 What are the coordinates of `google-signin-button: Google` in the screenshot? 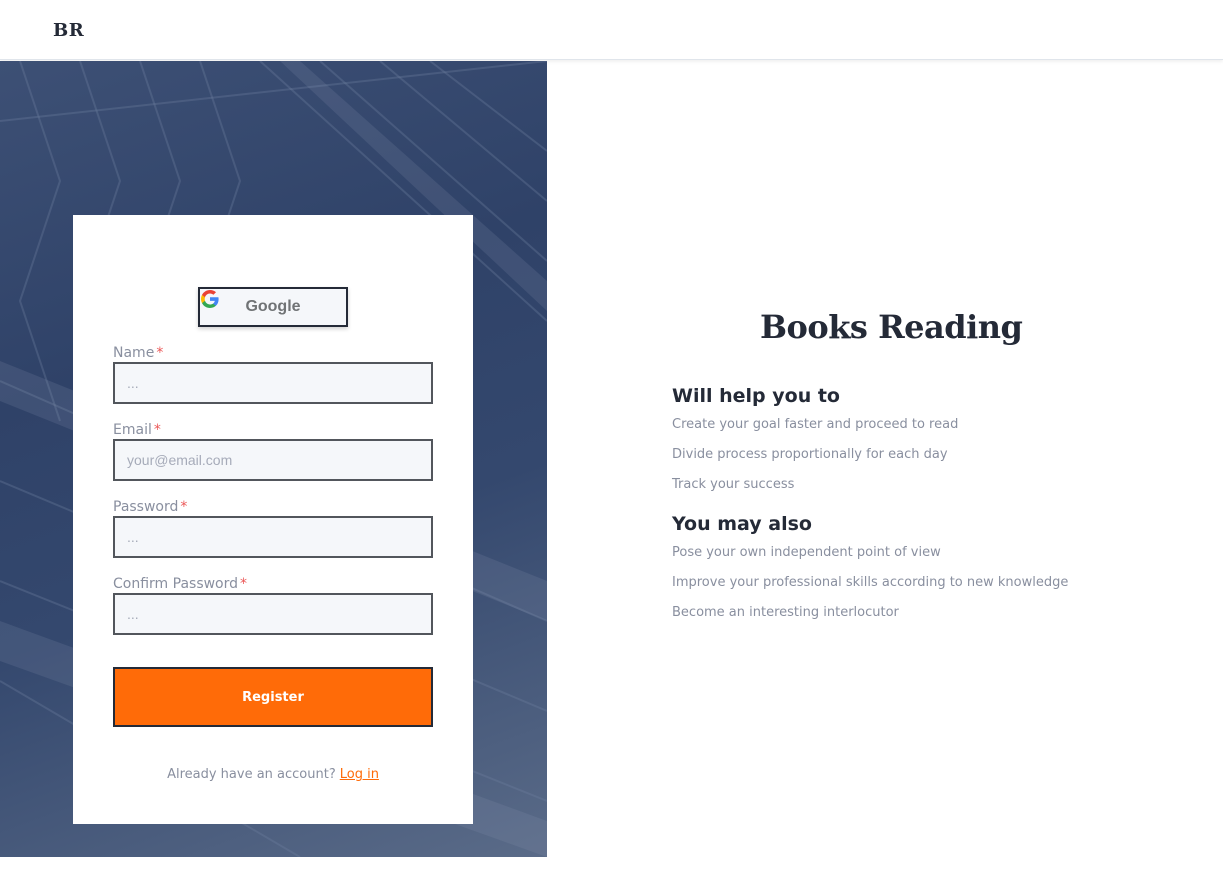 It's located at (273, 307).